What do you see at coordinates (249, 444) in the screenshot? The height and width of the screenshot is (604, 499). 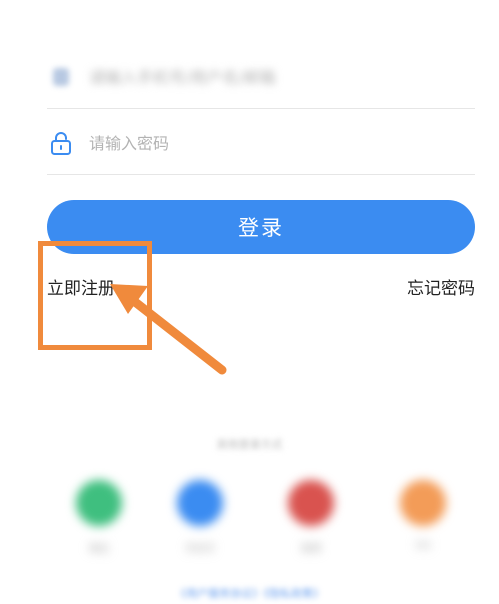 I see `other-login-divider: 其他登录方式` at bounding box center [249, 444].